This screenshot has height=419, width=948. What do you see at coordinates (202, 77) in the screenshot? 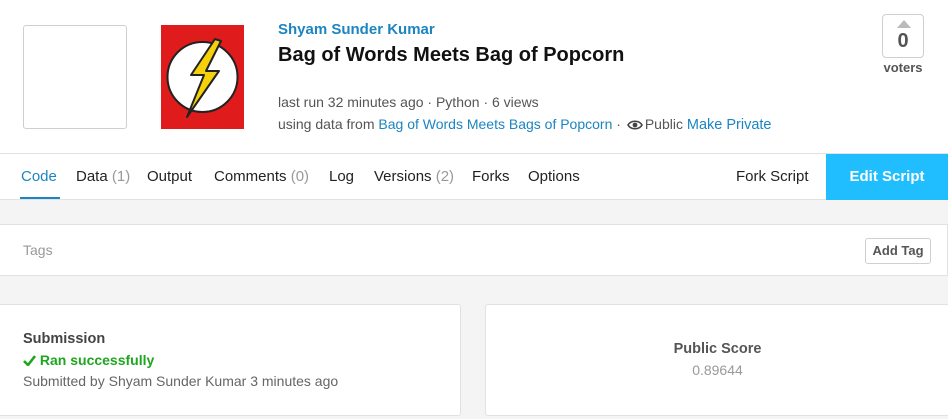
I see `kernel-logo-lightning-icon` at bounding box center [202, 77].